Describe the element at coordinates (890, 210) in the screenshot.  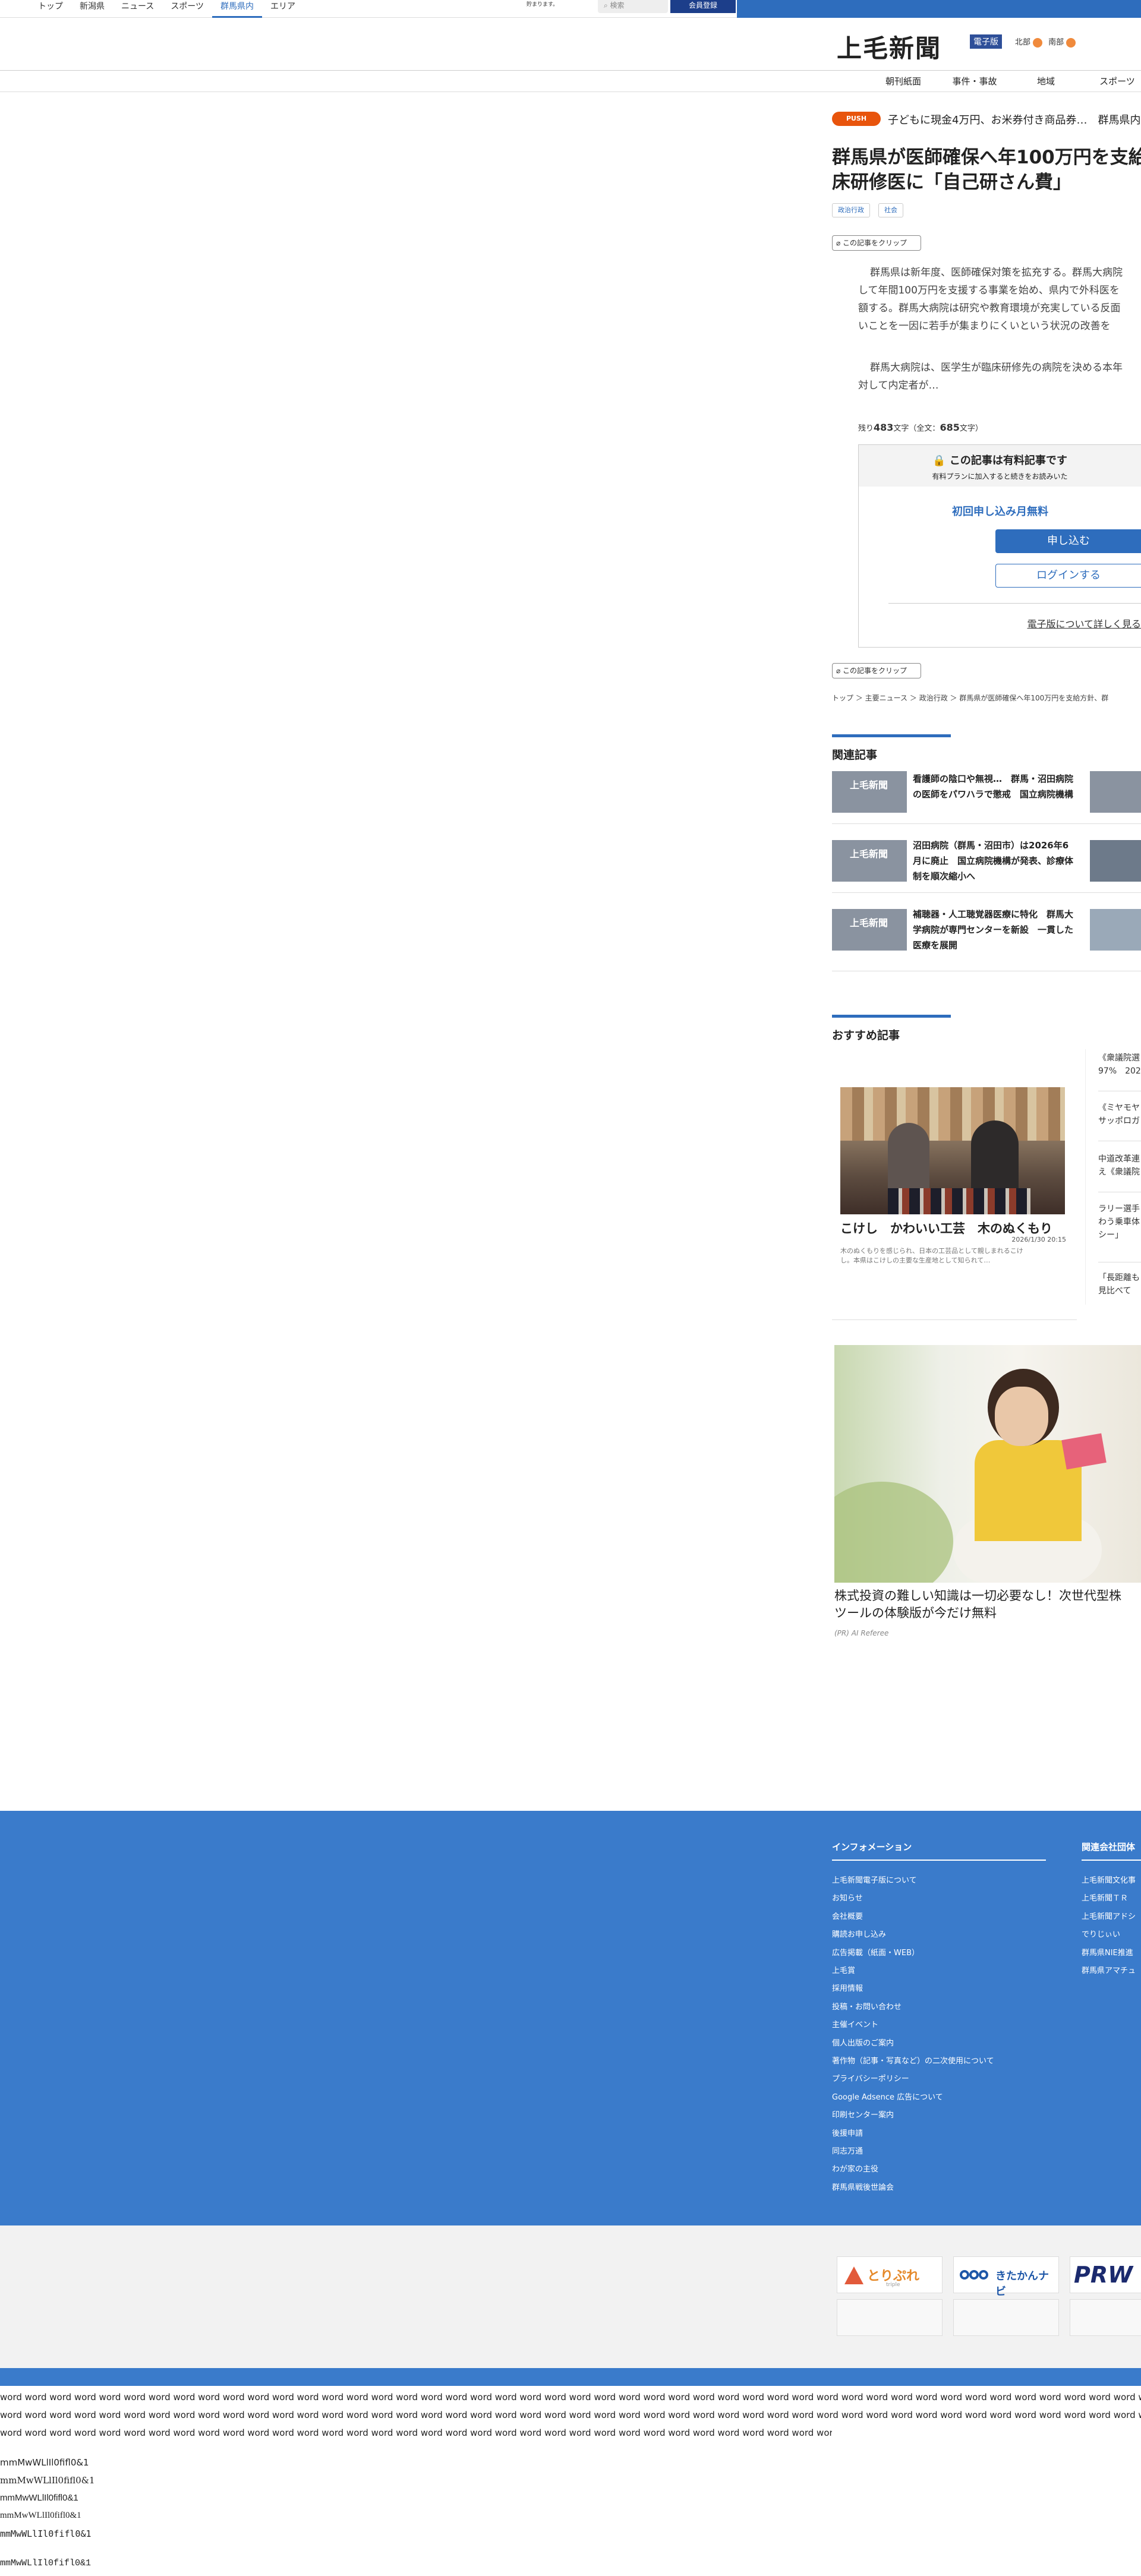
I see `tag-link: 社会` at that location.